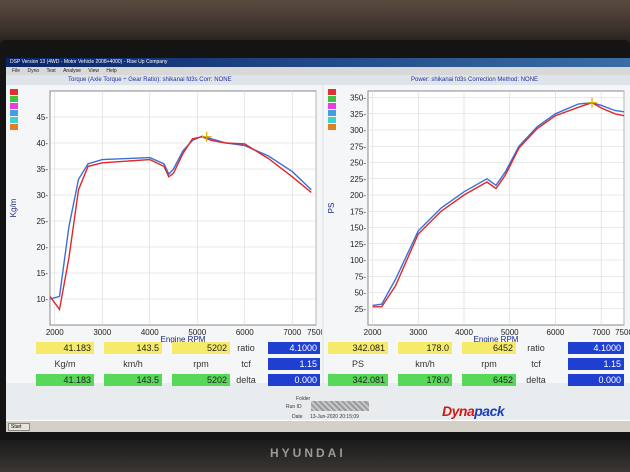 The width and height of the screenshot is (630, 472). I want to click on dynapack-logo: Dynapack, so click(473, 411).